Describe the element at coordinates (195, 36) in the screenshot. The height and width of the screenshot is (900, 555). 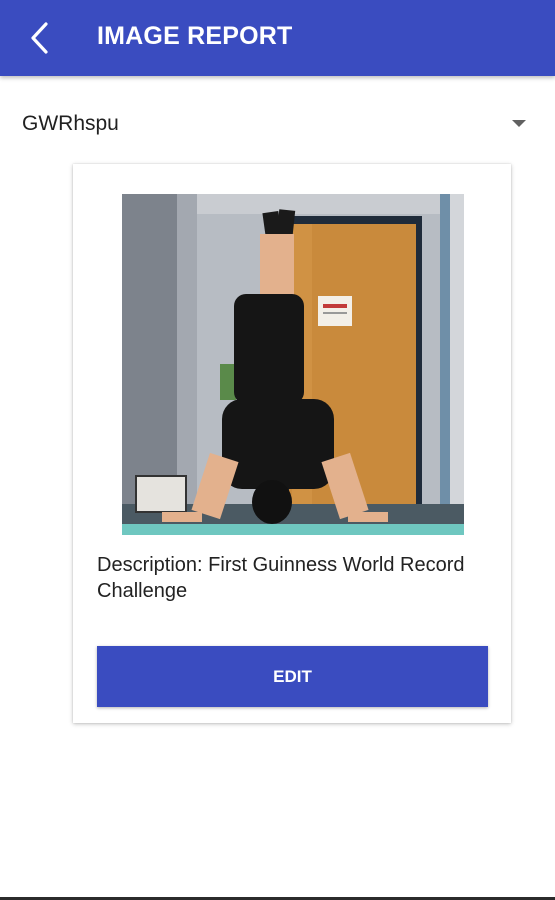
I see `page-title: IMAGE REPORT` at that location.